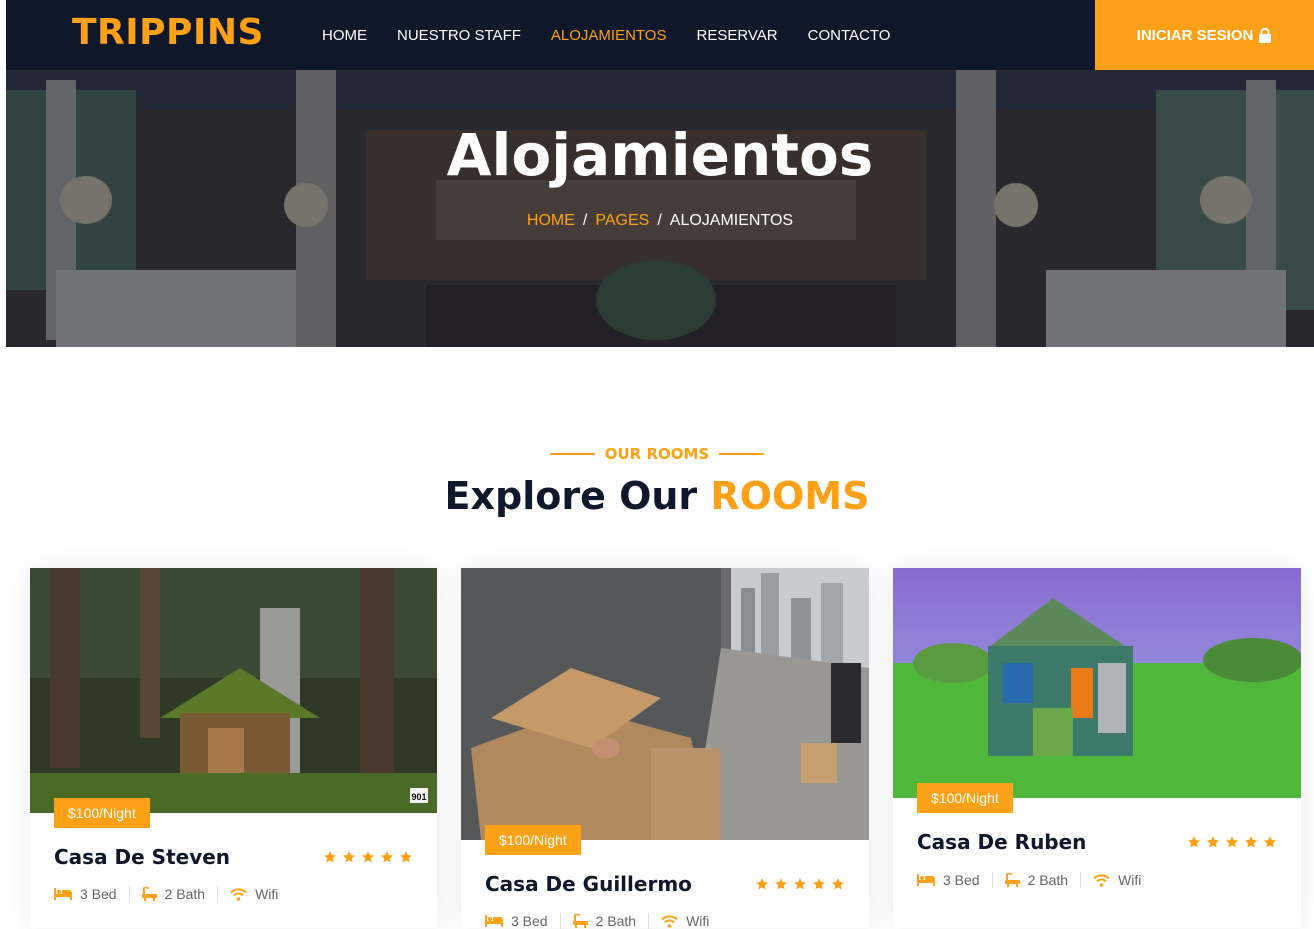  What do you see at coordinates (1195, 35) in the screenshot?
I see `login-label: INICIAR SESION` at bounding box center [1195, 35].